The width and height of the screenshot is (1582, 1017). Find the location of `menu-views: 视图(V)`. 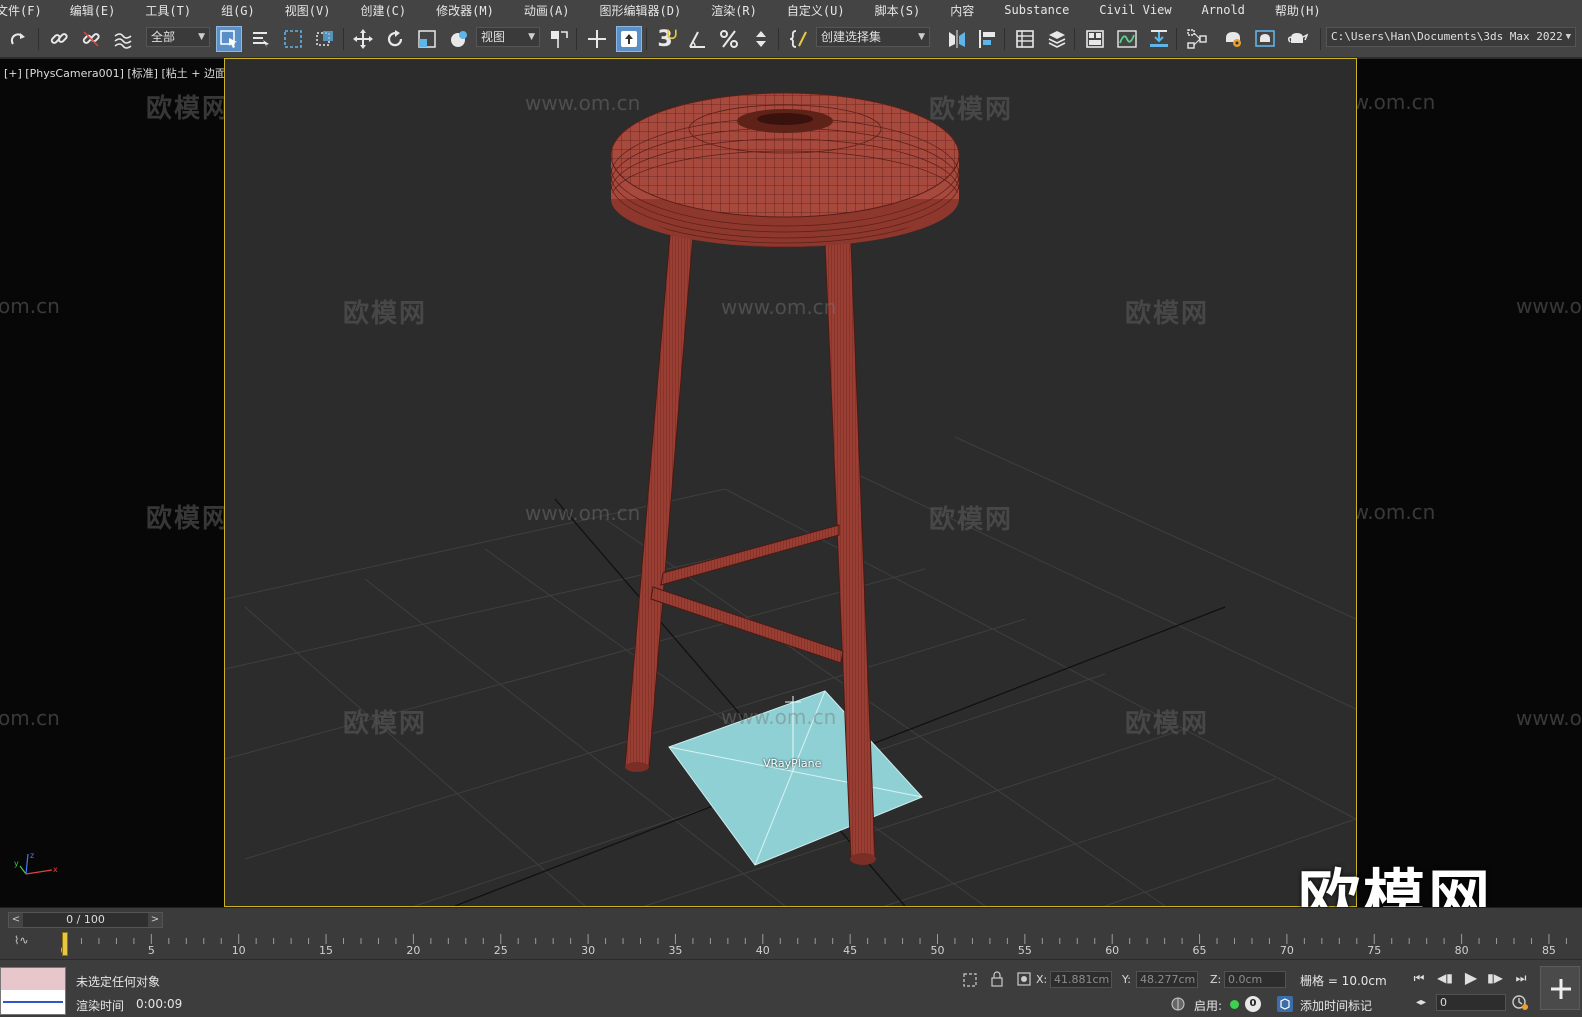

menu-views: 视图(V) is located at coordinates (308, 10).